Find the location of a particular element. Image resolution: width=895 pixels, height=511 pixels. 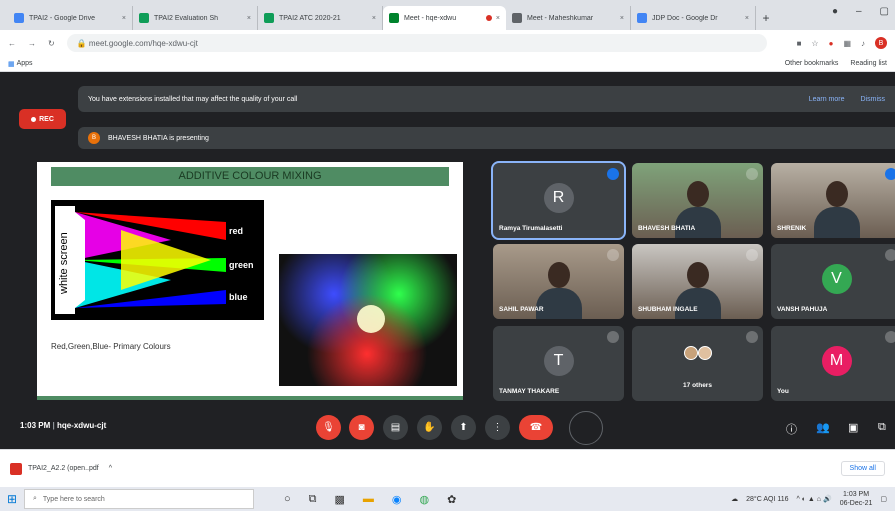

participant-tile: T TANMAY THAKARE is located at coordinates (558, 363).